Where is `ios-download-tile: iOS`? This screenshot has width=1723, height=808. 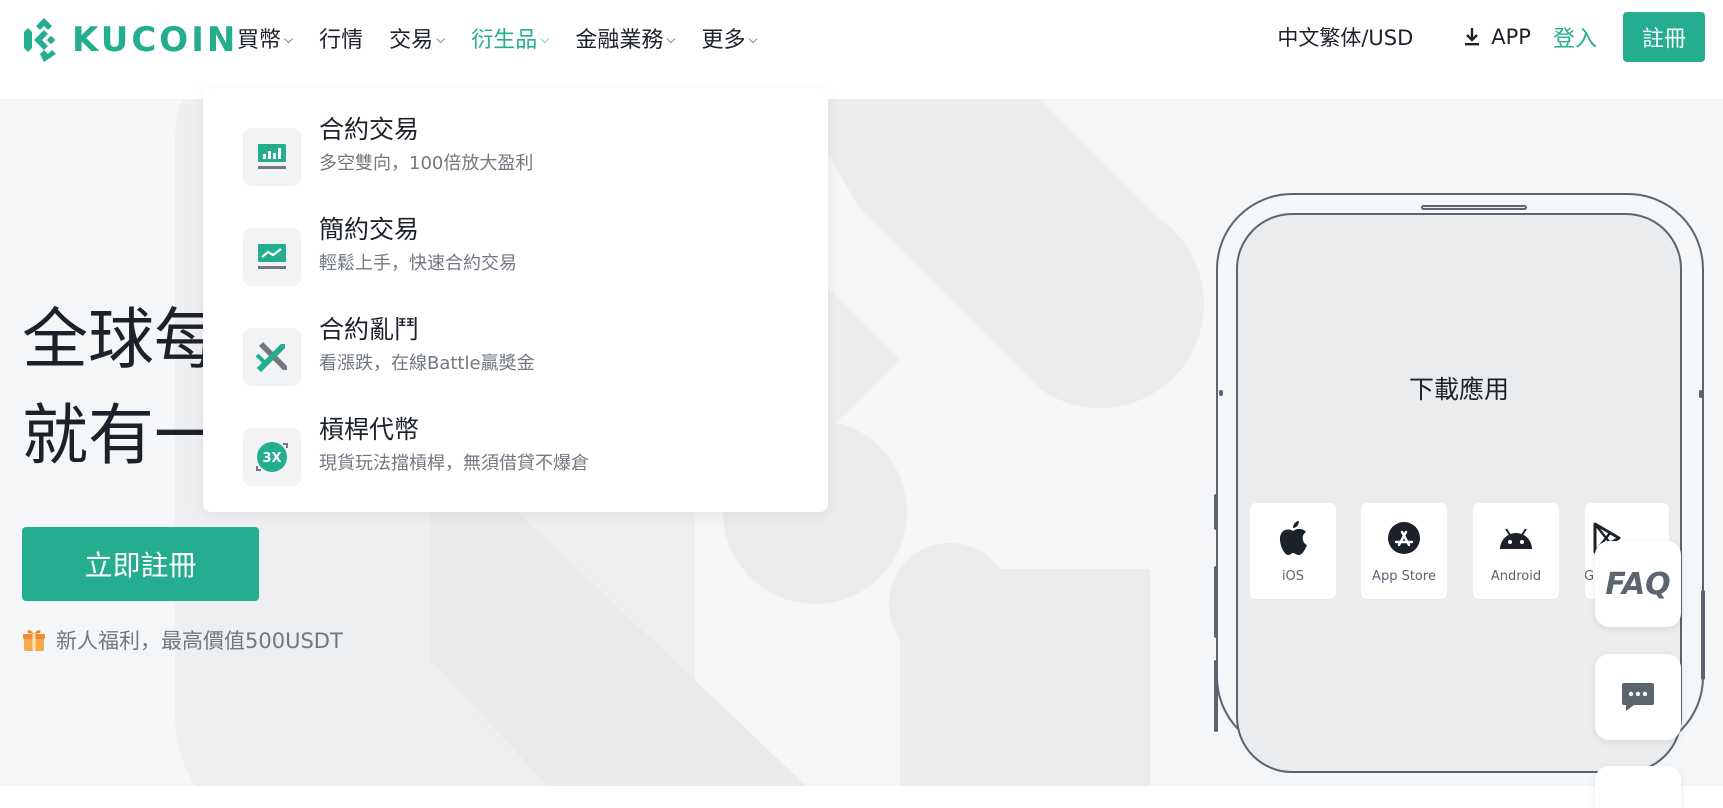
ios-download-tile: iOS is located at coordinates (1293, 551).